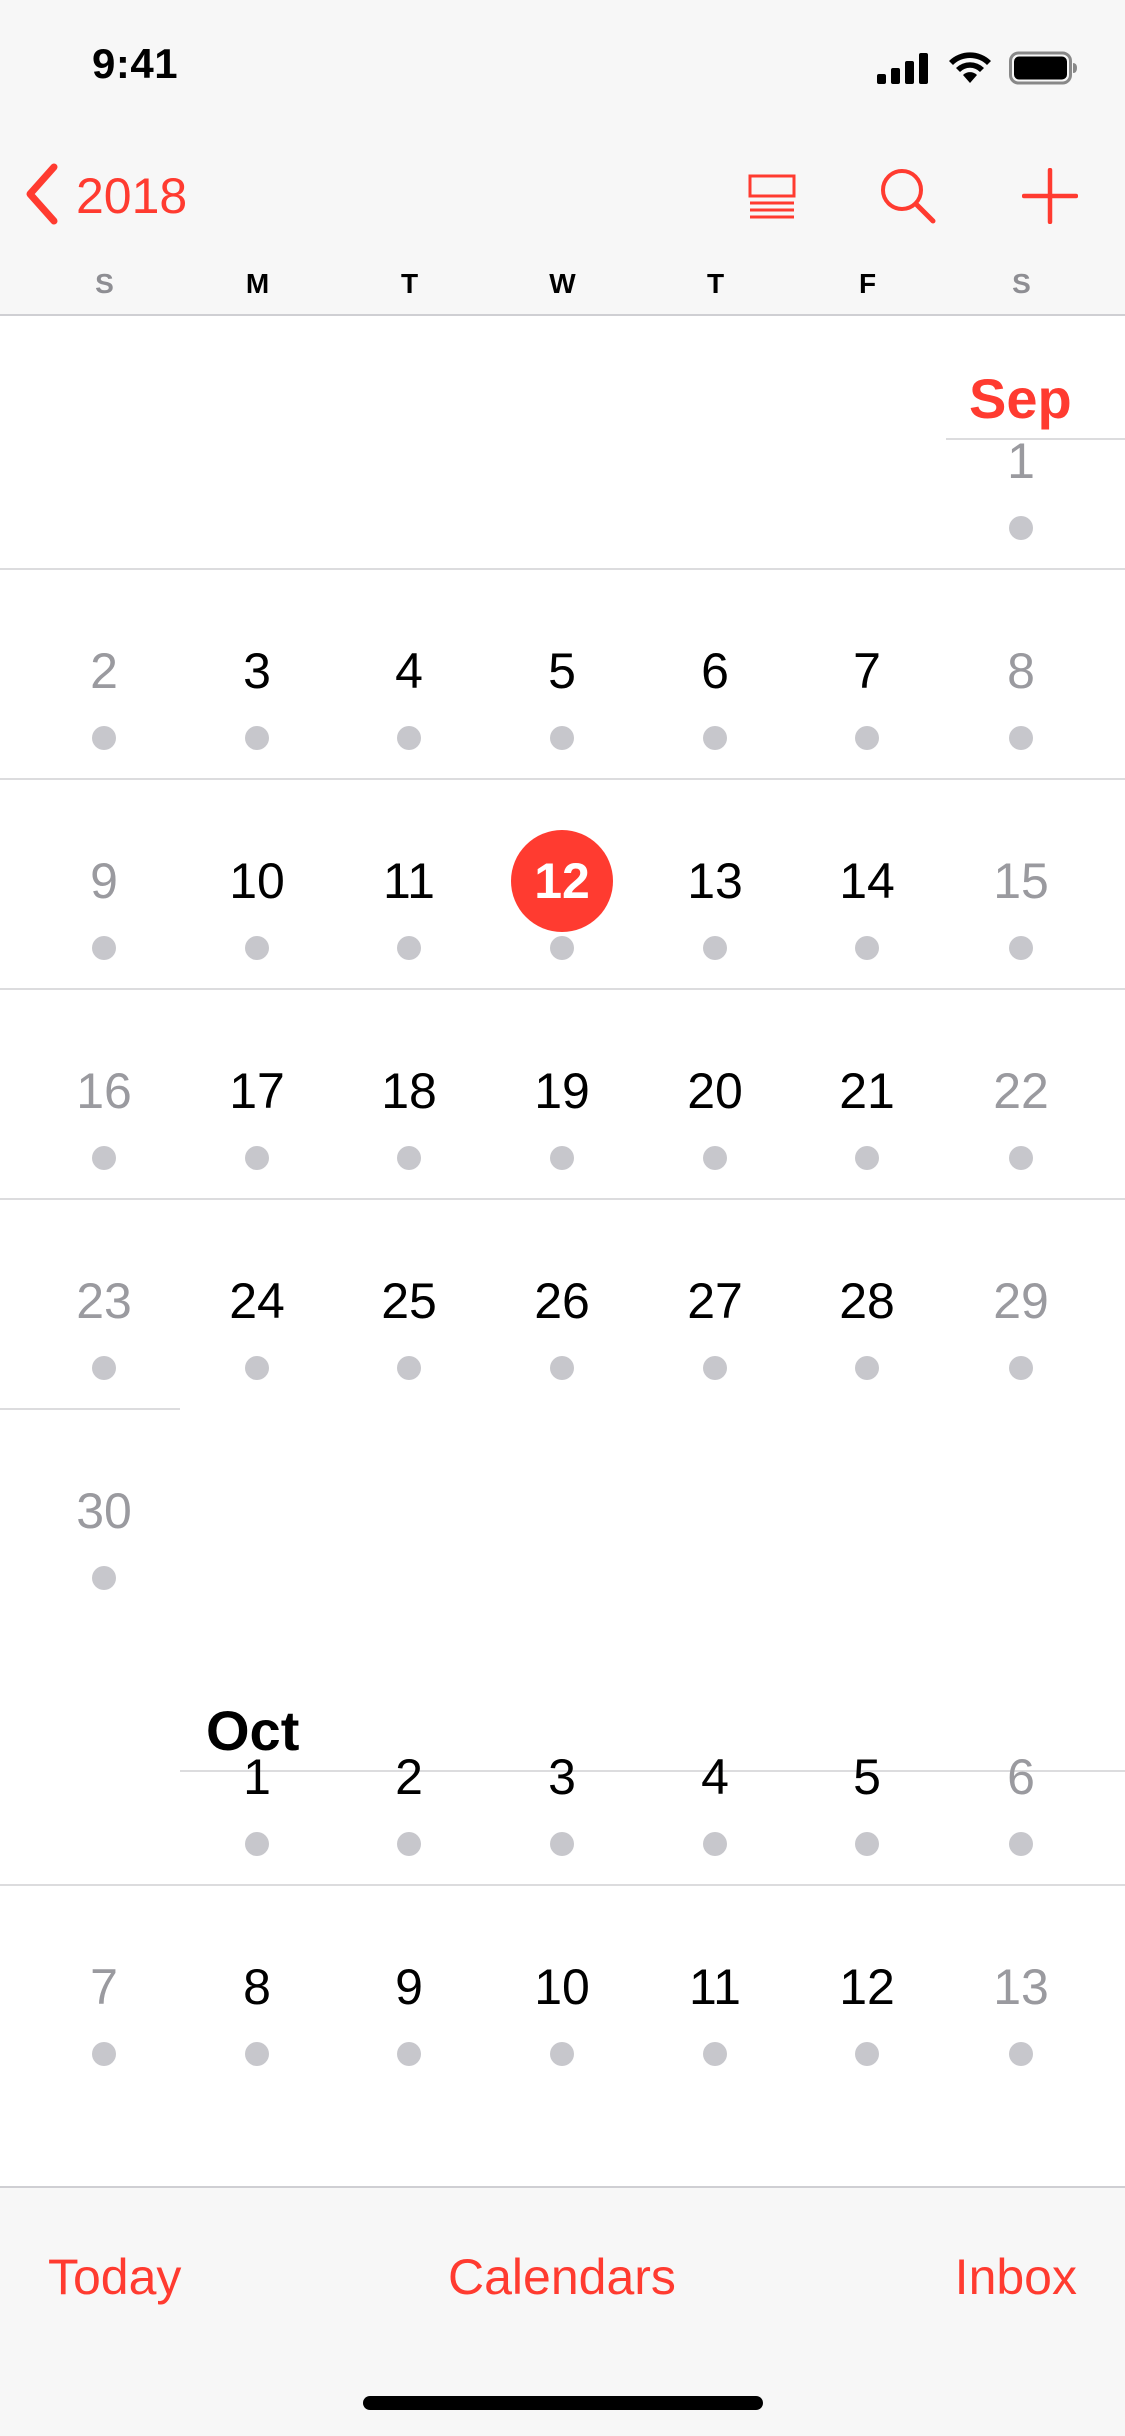 Image resolution: width=1125 pixels, height=2436 pixels. What do you see at coordinates (257, 1121) in the screenshot?
I see `day-cell: 17` at bounding box center [257, 1121].